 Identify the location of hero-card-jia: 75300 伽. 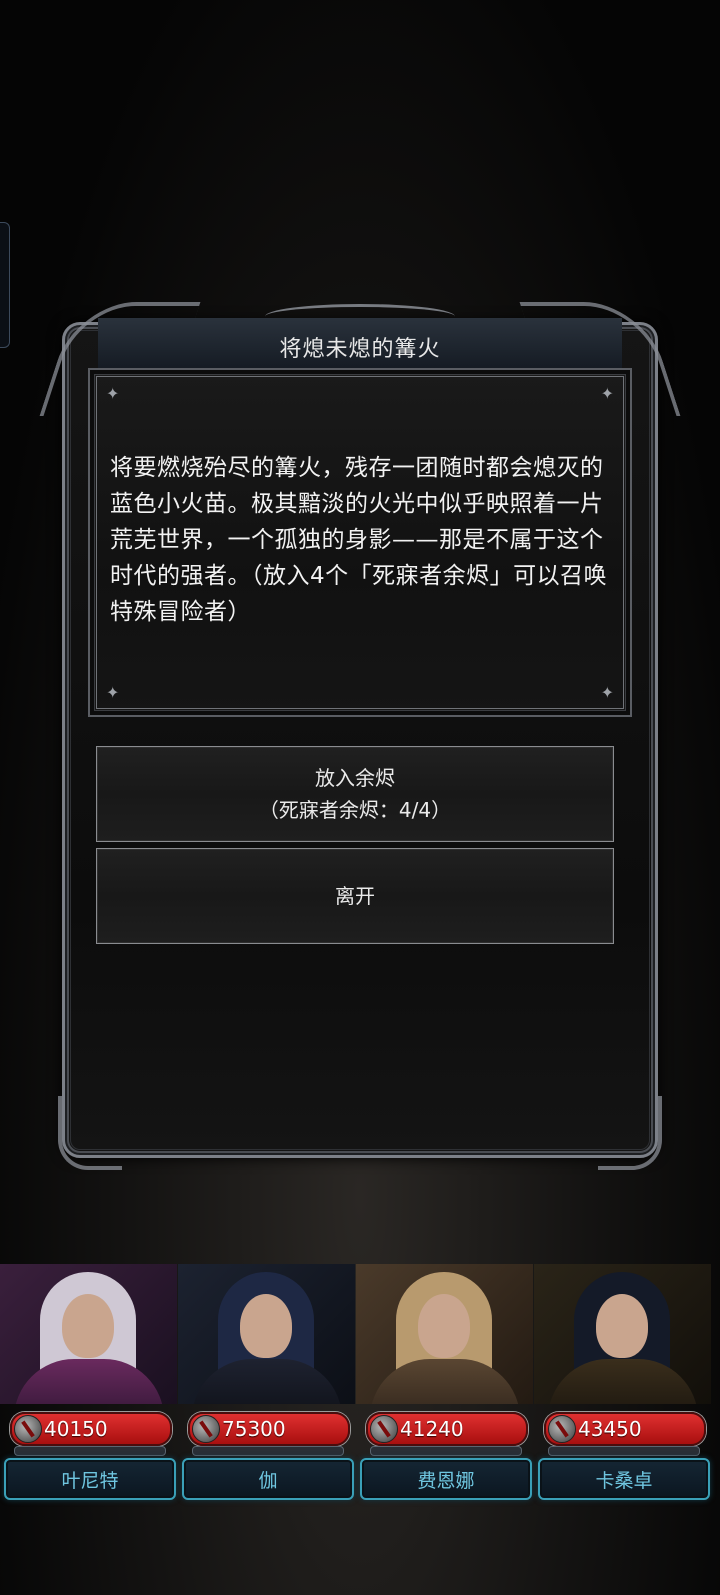
(266, 1389).